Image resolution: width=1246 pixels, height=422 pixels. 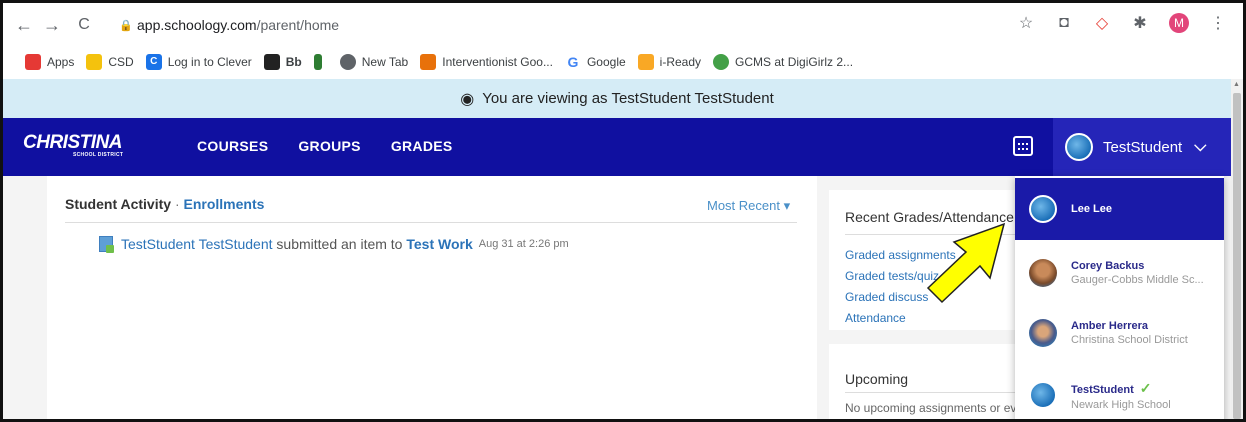 What do you see at coordinates (1218, 23) in the screenshot?
I see `menu-dots-icon: ⋮` at bounding box center [1218, 23].